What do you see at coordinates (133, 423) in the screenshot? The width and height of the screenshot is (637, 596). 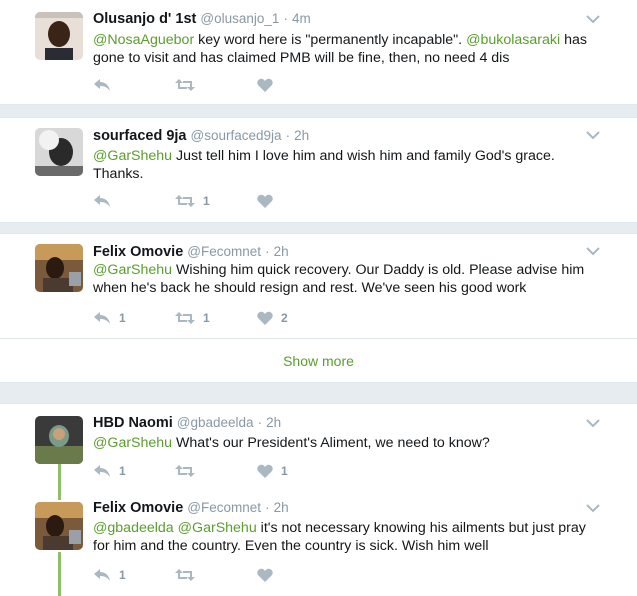 I see `display-name: HBD Naomi` at bounding box center [133, 423].